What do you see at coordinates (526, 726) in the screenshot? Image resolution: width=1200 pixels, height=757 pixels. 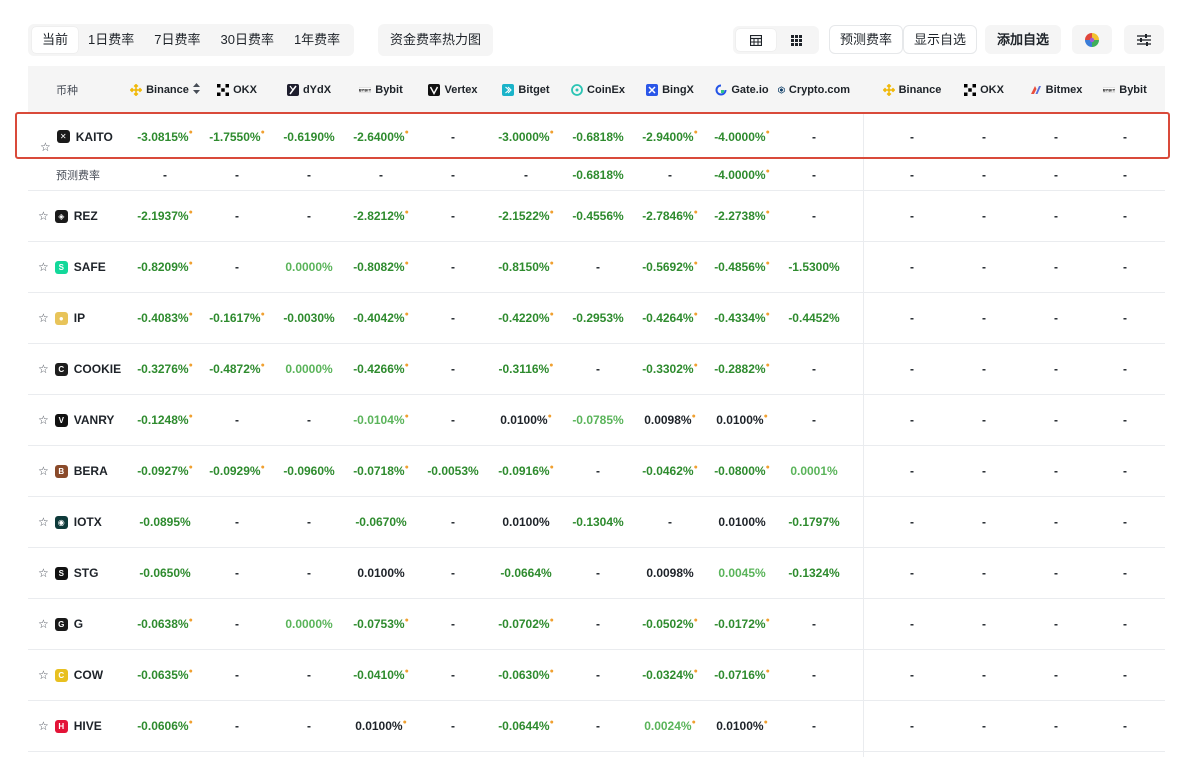 I see `rate-cell: -0.0644% ●` at bounding box center [526, 726].